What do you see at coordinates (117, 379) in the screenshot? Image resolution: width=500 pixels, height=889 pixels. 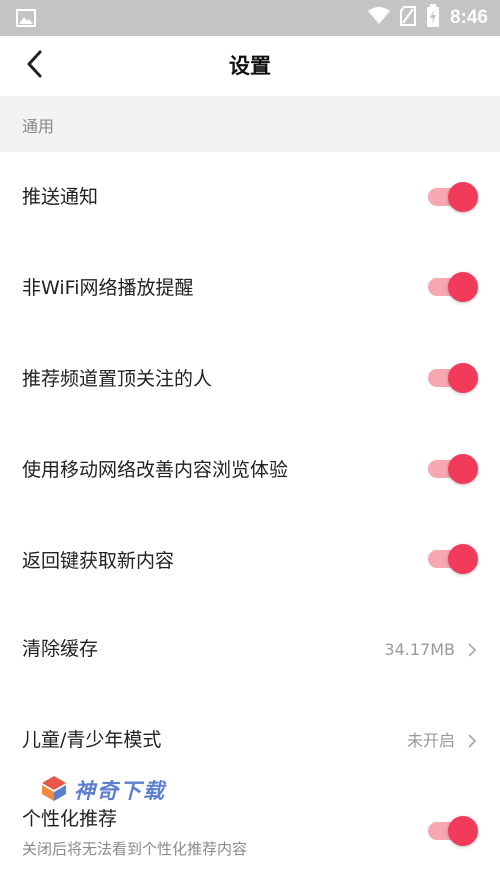 I see `row-label: 推荐频道置顶关注的人` at bounding box center [117, 379].